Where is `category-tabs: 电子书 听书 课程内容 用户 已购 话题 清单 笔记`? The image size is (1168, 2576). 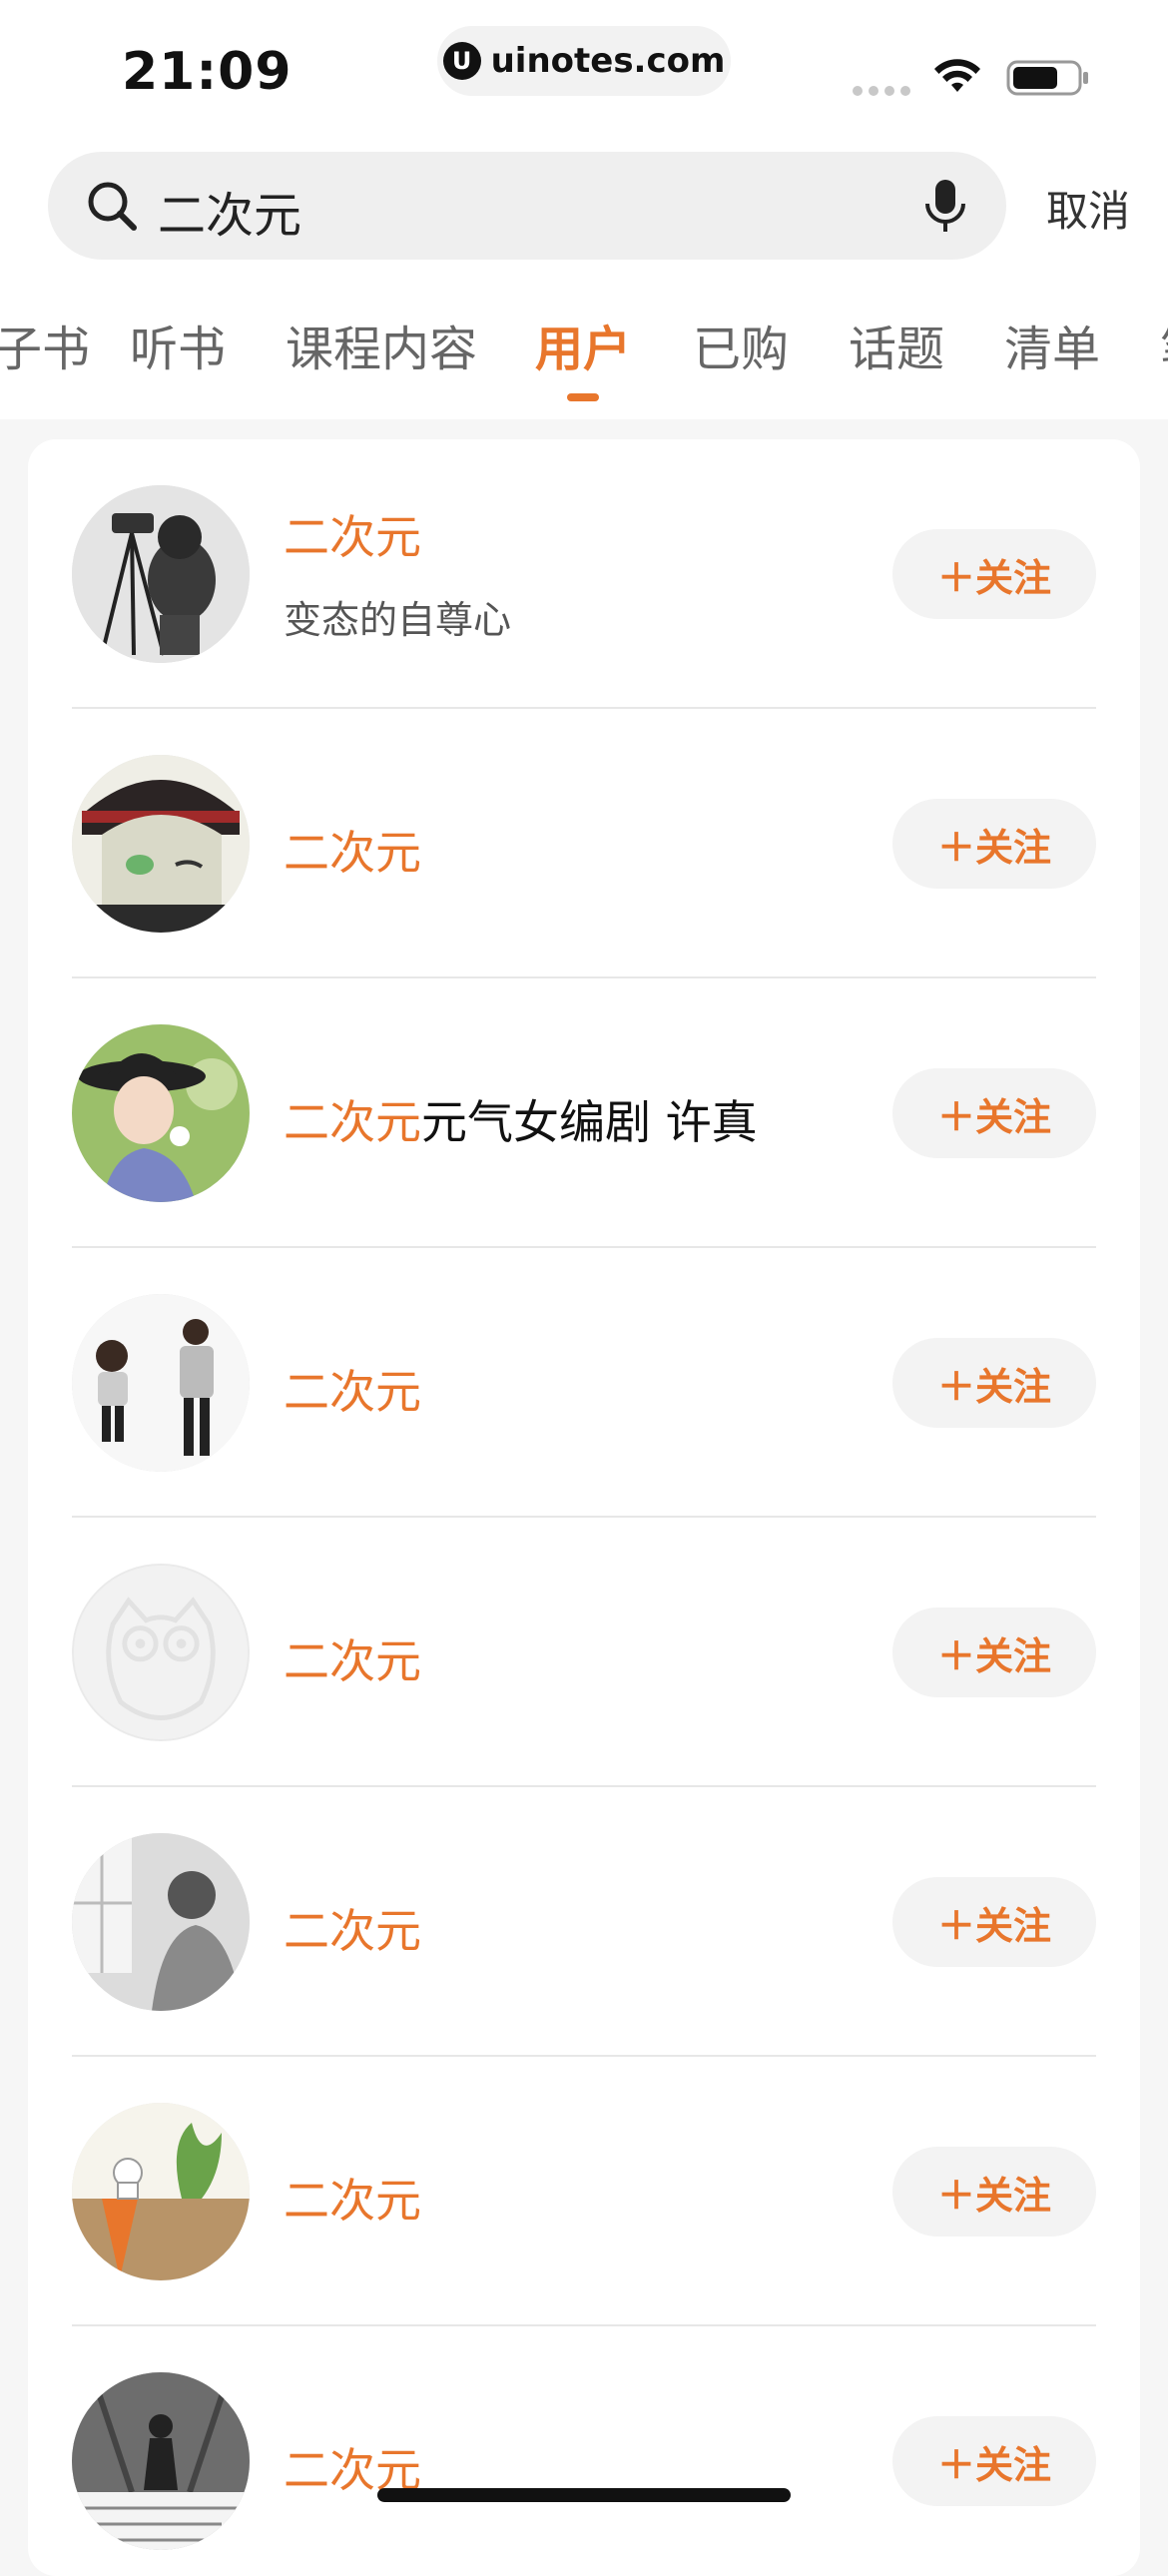 category-tabs: 电子书 听书 课程内容 用户 已购 话题 清单 笔记 is located at coordinates (584, 344).